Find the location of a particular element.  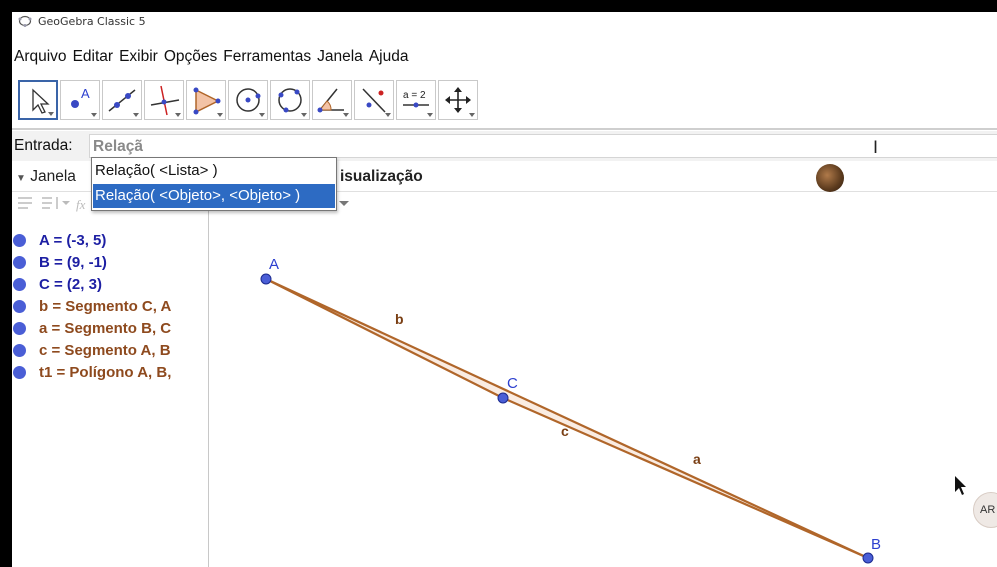

svg-text: fx is located at coordinates (81, 204).